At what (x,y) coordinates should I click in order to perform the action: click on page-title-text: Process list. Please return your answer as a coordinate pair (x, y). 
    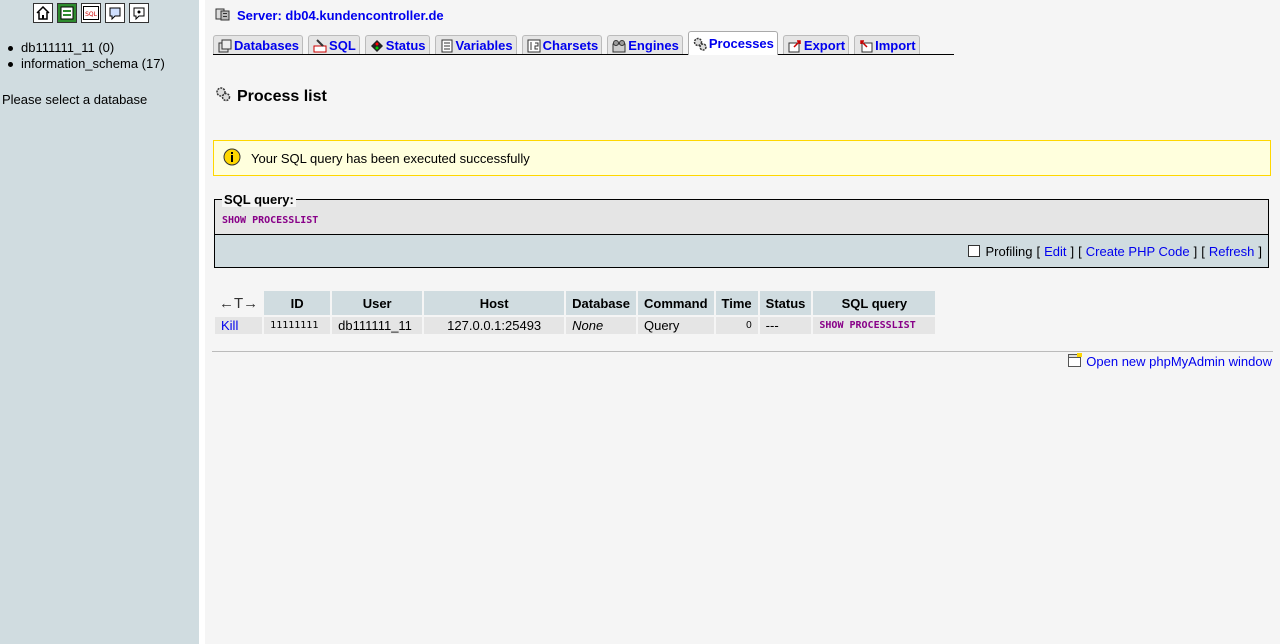
    Looking at the image, I should click on (282, 96).